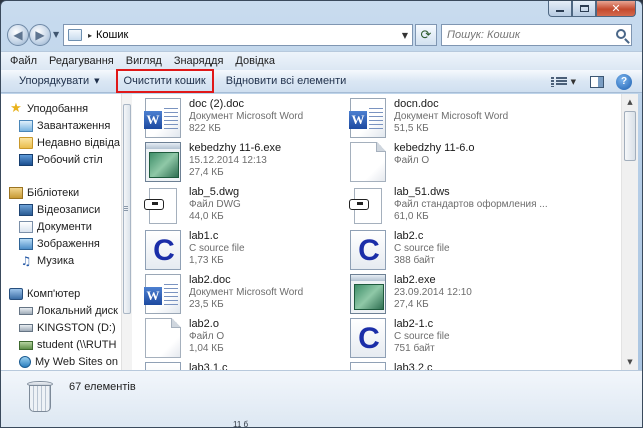 Image resolution: width=643 pixels, height=428 pixels. What do you see at coordinates (405, 35) in the screenshot?
I see `chevron-down-icon: ▼` at bounding box center [405, 35].